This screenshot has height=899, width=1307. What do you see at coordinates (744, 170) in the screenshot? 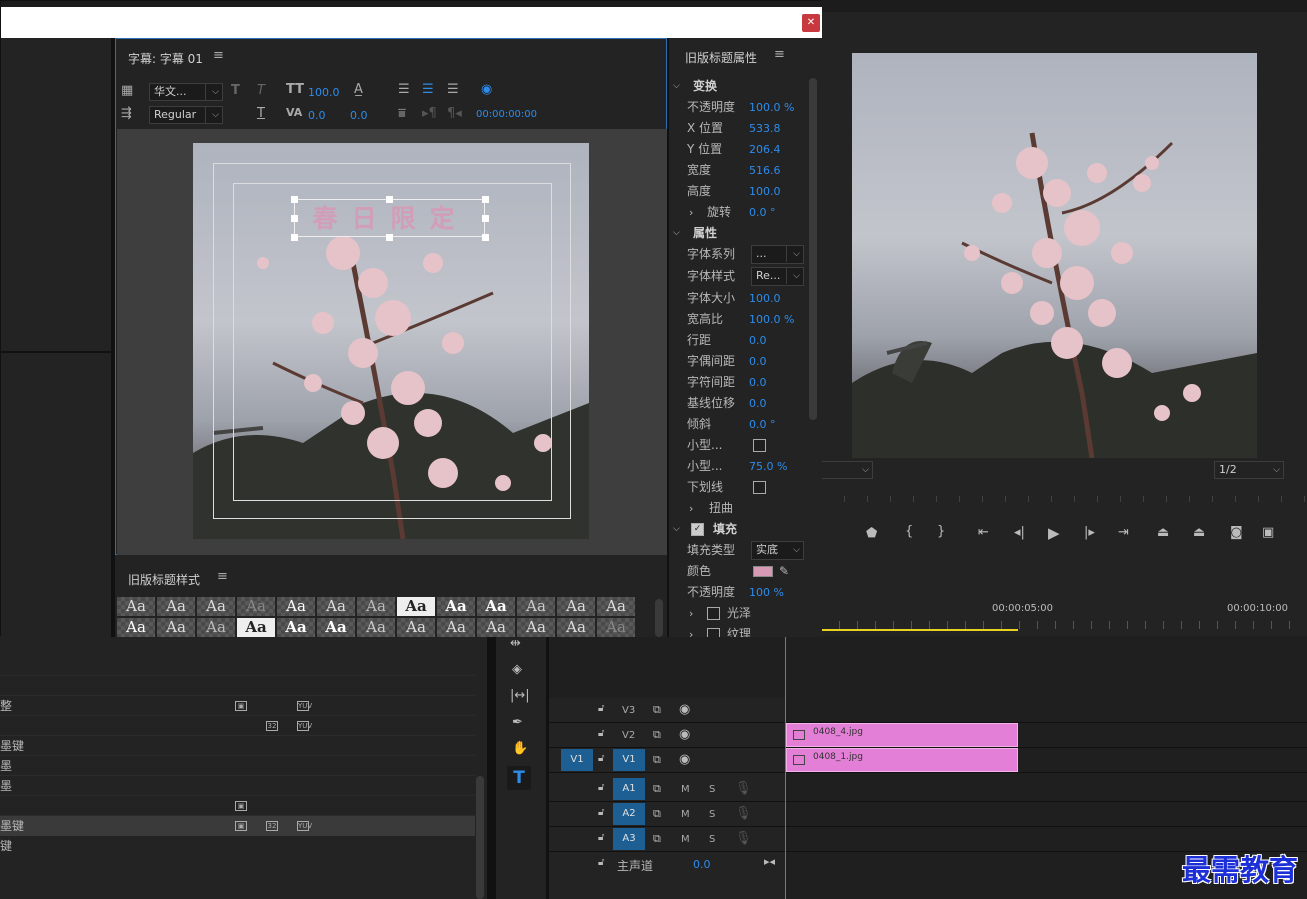
I see `property-row: 宽度 516.6` at bounding box center [744, 170].